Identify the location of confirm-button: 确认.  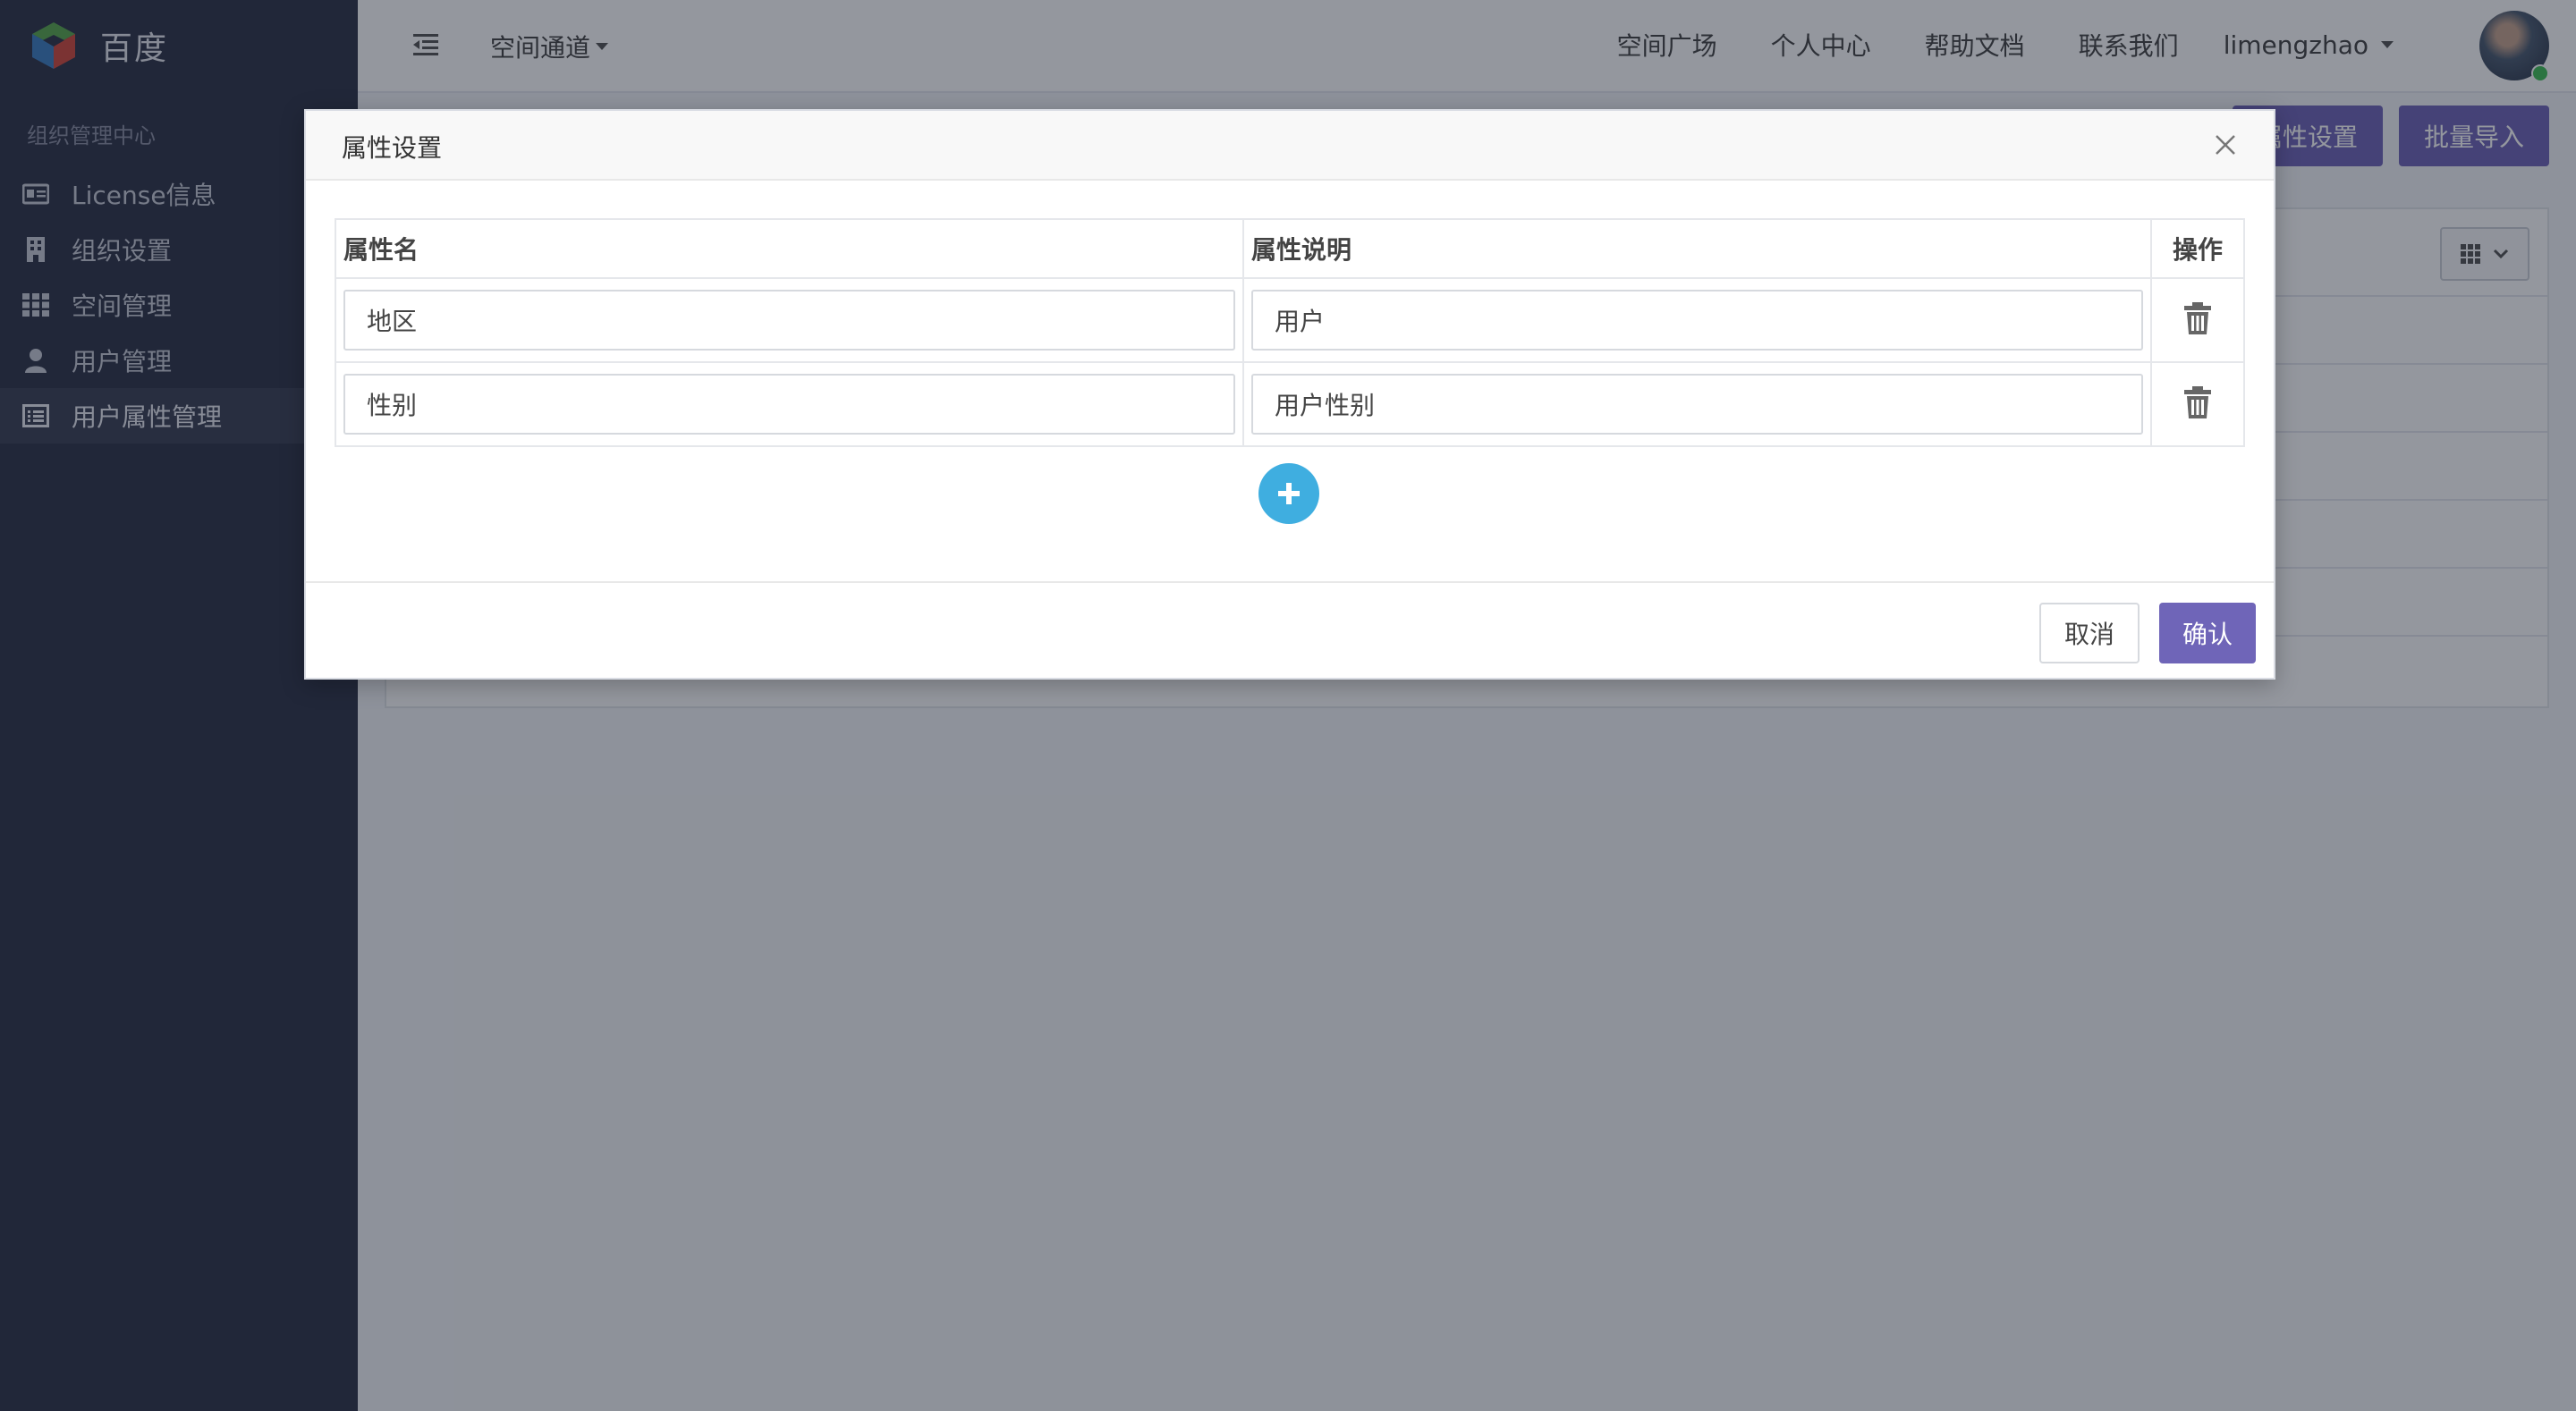
(2207, 633).